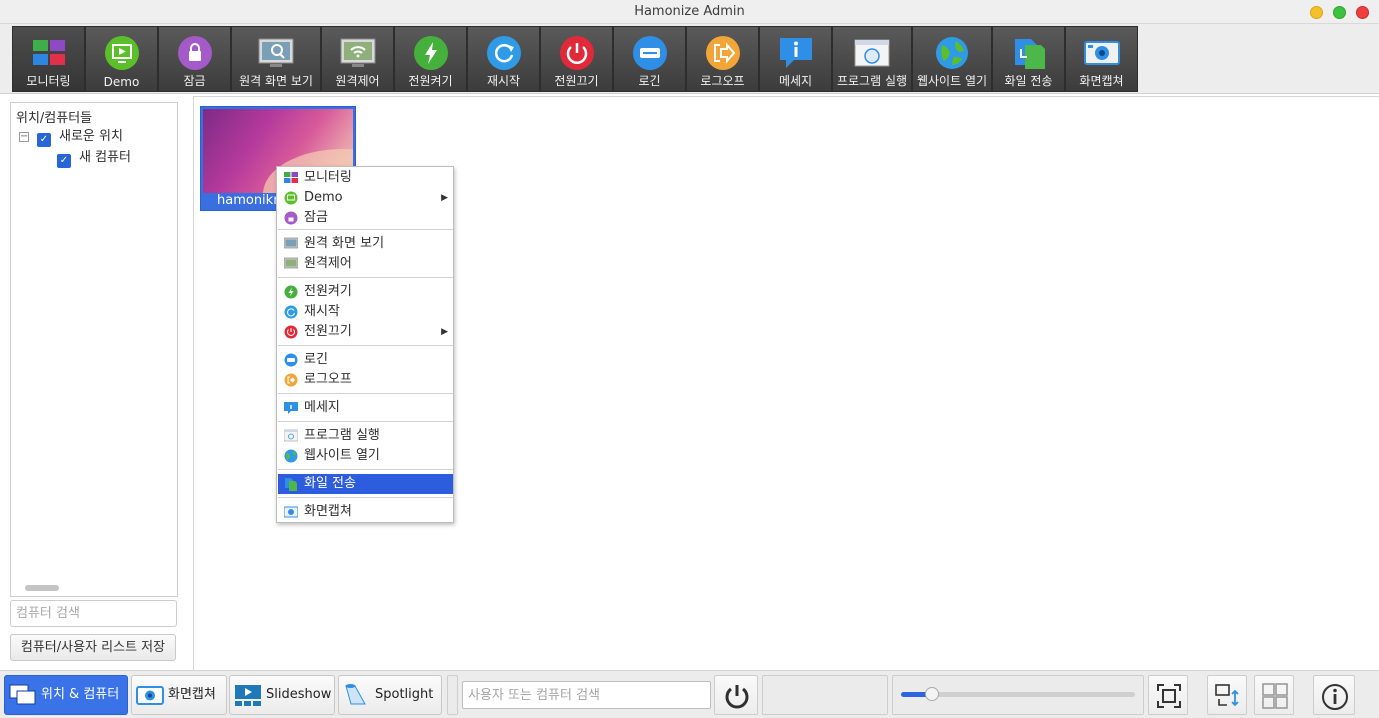  I want to click on toolbar-lock-button: 잠금, so click(194, 59).